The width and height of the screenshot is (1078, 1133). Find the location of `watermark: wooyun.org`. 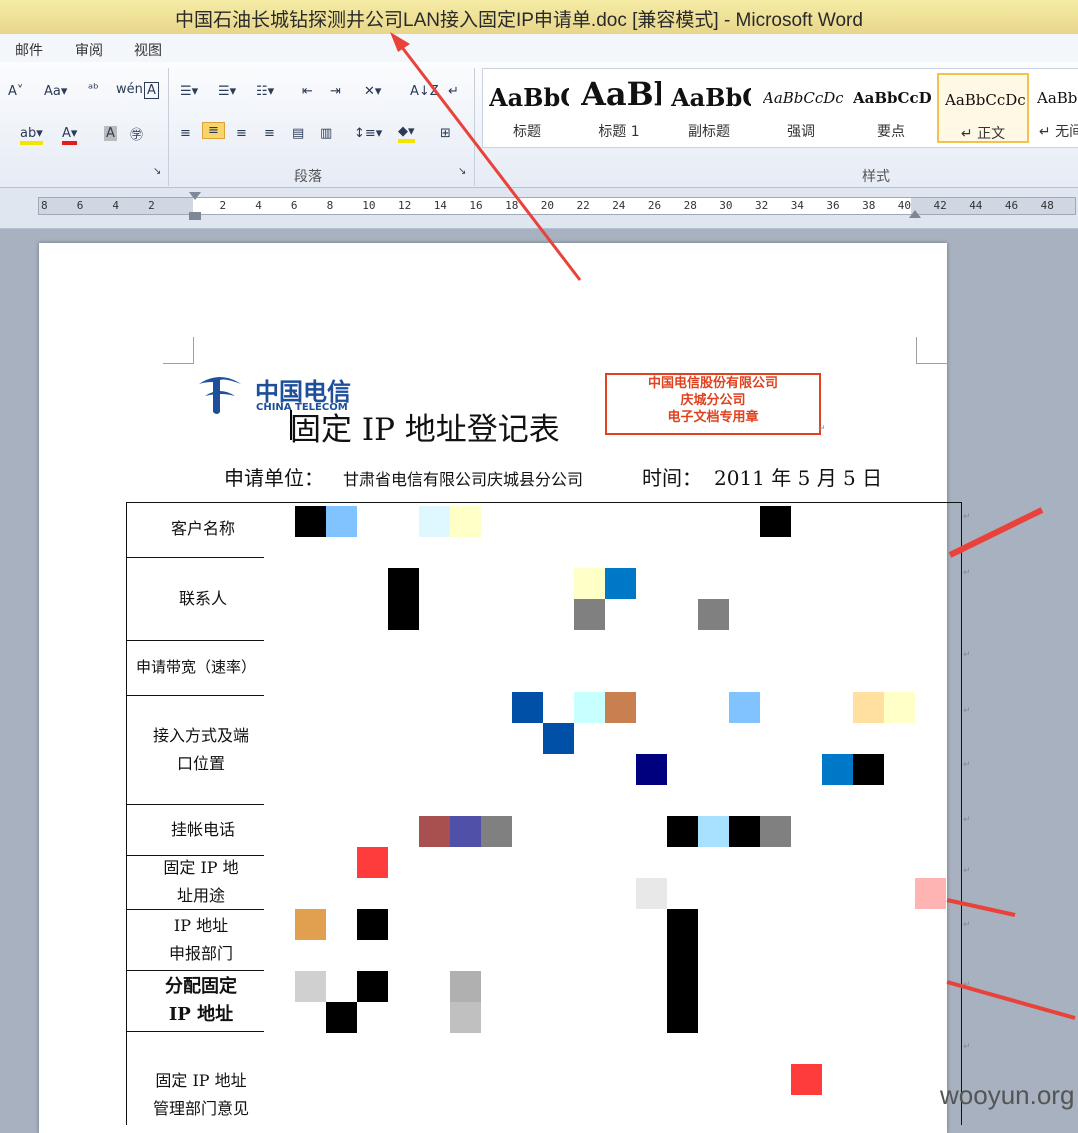

watermark: wooyun.org is located at coordinates (1007, 1095).